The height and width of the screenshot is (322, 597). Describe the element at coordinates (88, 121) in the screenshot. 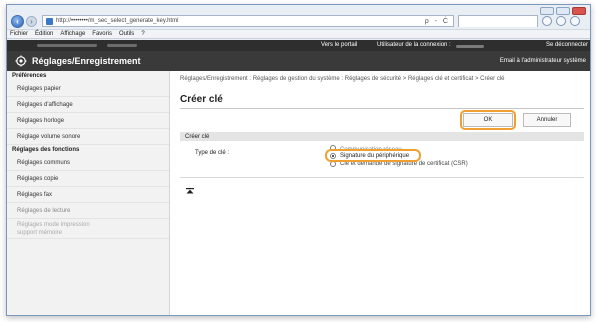

I see `sidebar-item-clock: Réglages horloge` at that location.